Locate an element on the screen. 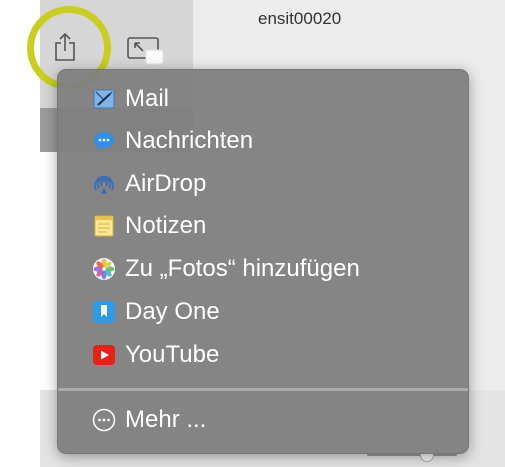 This screenshot has width=505, height=467. menu-item-airdrop: AirDrop is located at coordinates (149, 184).